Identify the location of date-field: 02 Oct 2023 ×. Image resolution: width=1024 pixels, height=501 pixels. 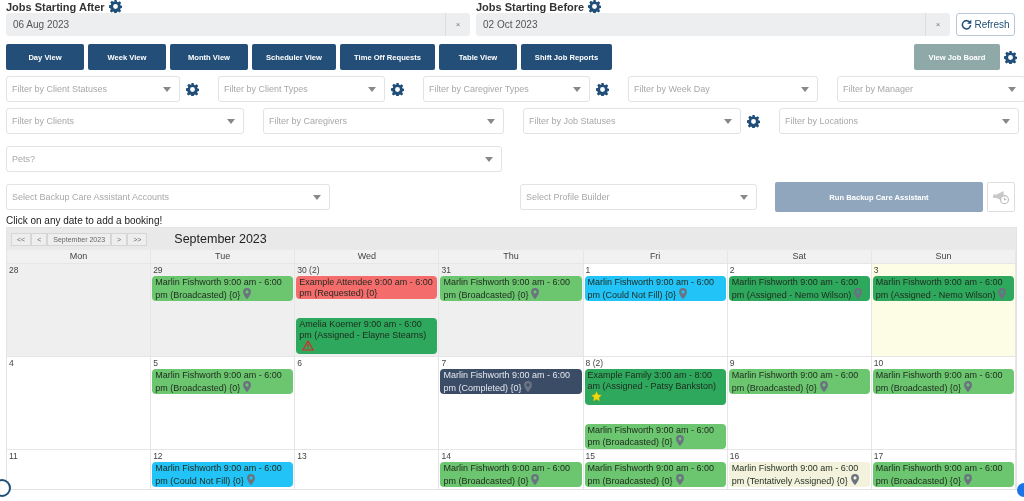
(713, 24).